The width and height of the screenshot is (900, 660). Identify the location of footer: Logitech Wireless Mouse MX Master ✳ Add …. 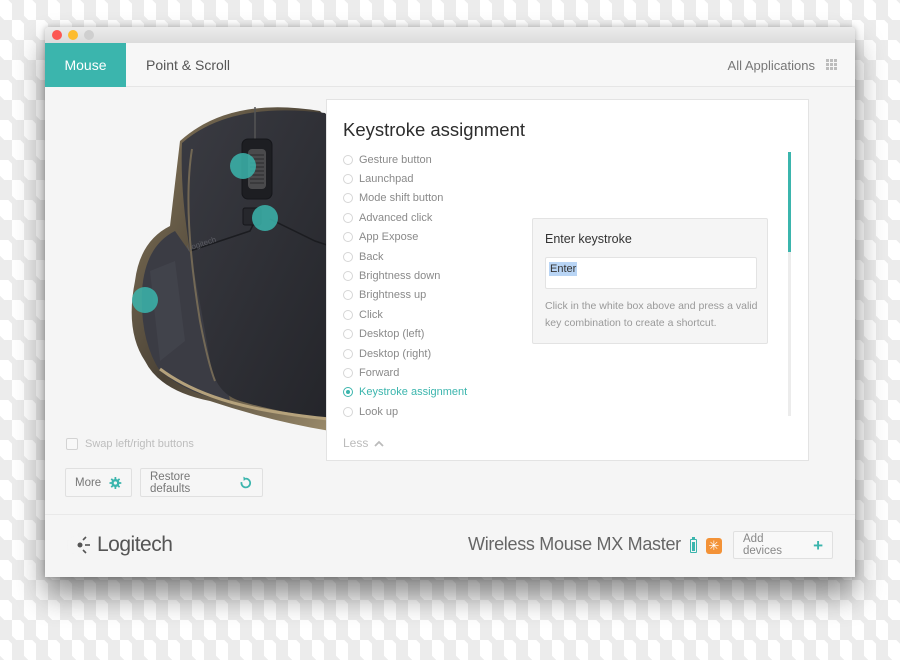
(450, 545).